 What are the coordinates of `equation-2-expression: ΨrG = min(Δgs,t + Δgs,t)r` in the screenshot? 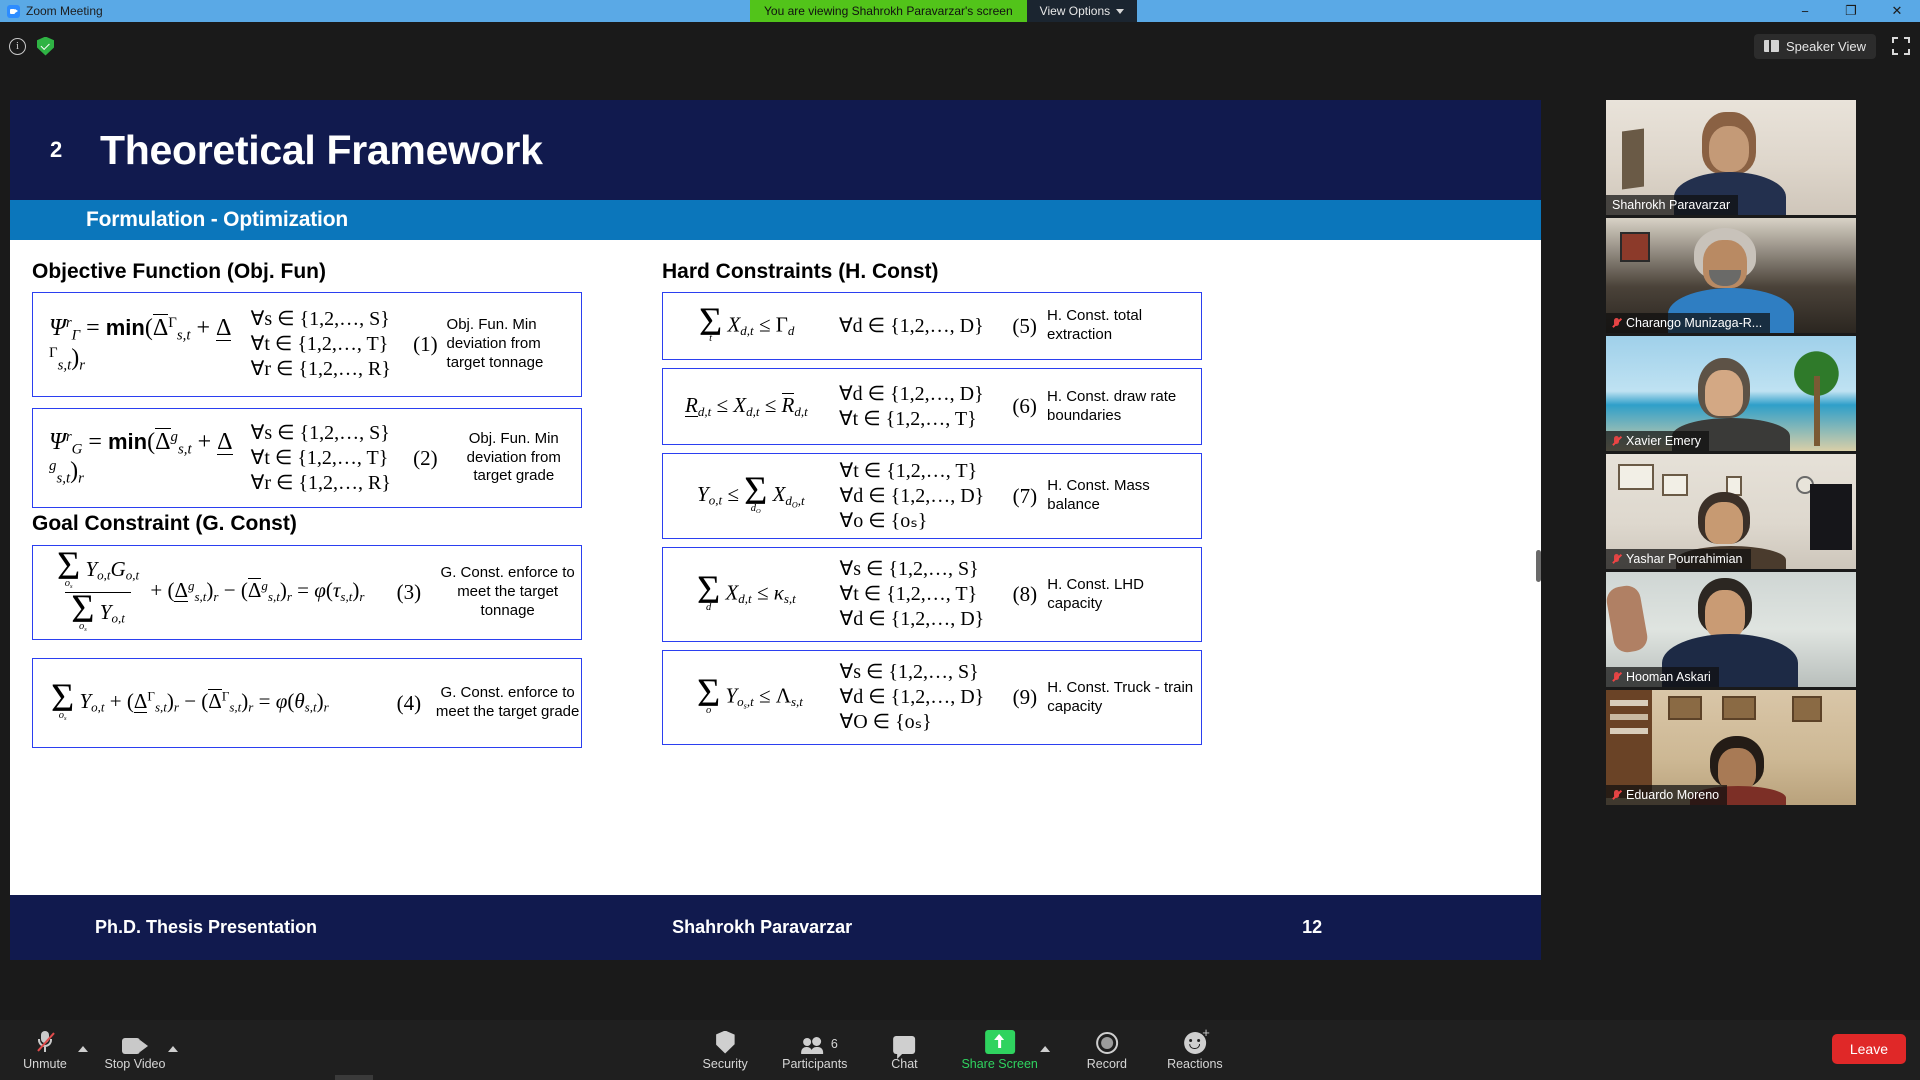 It's located at (141, 457).